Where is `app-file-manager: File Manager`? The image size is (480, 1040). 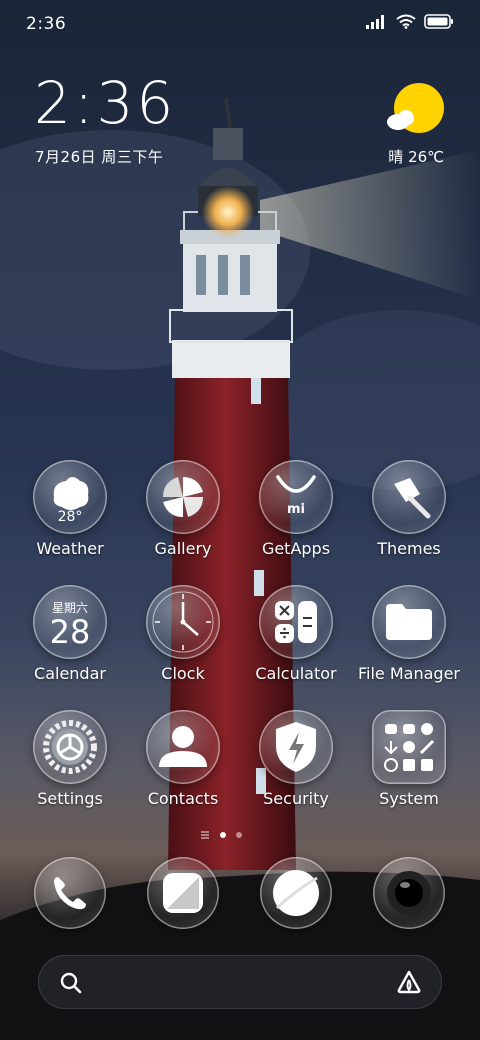 app-file-manager: File Manager is located at coordinates (409, 634).